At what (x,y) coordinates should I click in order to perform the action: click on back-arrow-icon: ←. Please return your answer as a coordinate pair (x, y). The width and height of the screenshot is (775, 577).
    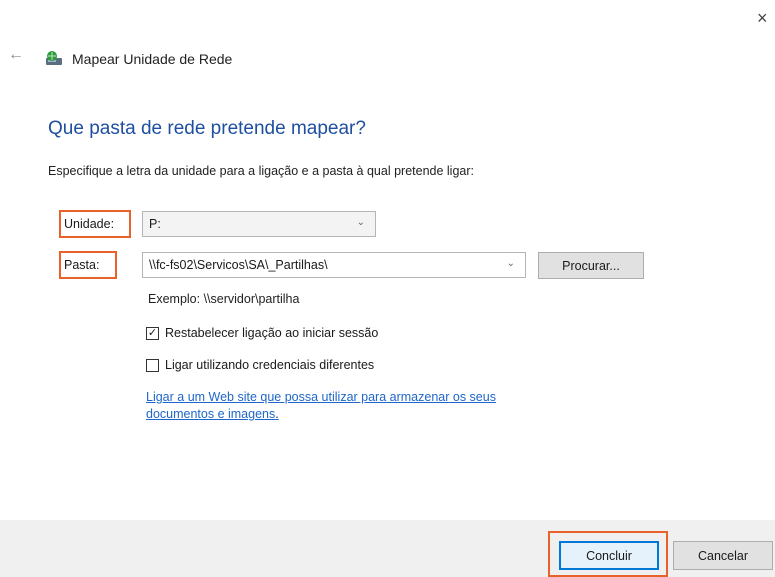
    Looking at the image, I should click on (18, 57).